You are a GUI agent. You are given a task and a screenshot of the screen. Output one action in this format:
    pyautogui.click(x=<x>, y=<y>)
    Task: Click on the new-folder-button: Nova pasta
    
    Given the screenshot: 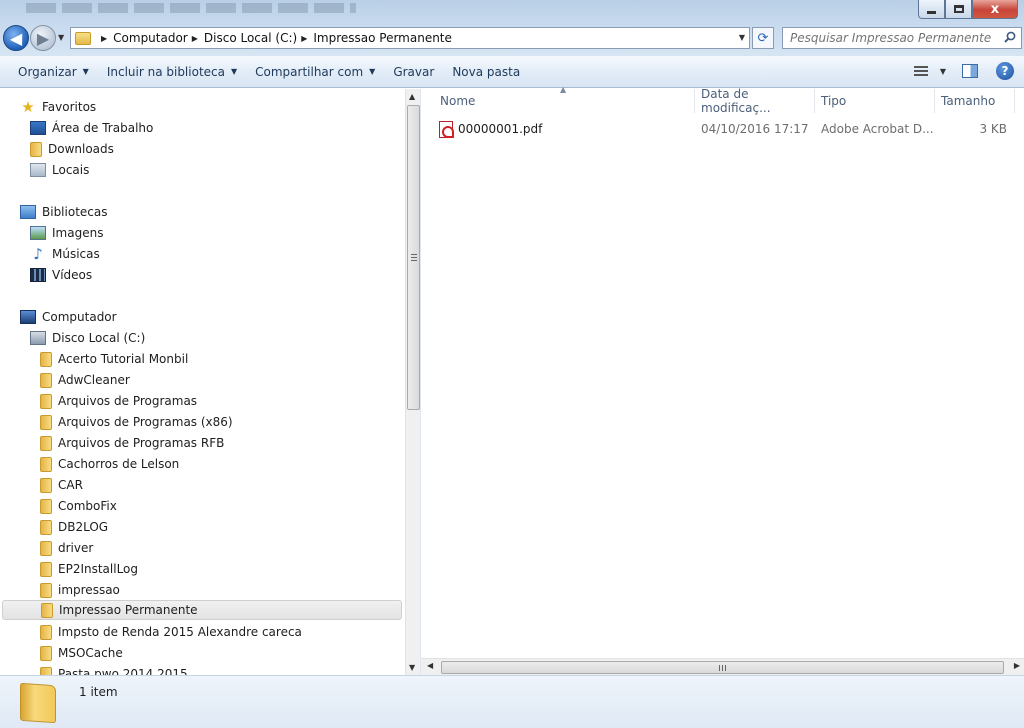 What is the action you would take?
    pyautogui.click(x=486, y=72)
    